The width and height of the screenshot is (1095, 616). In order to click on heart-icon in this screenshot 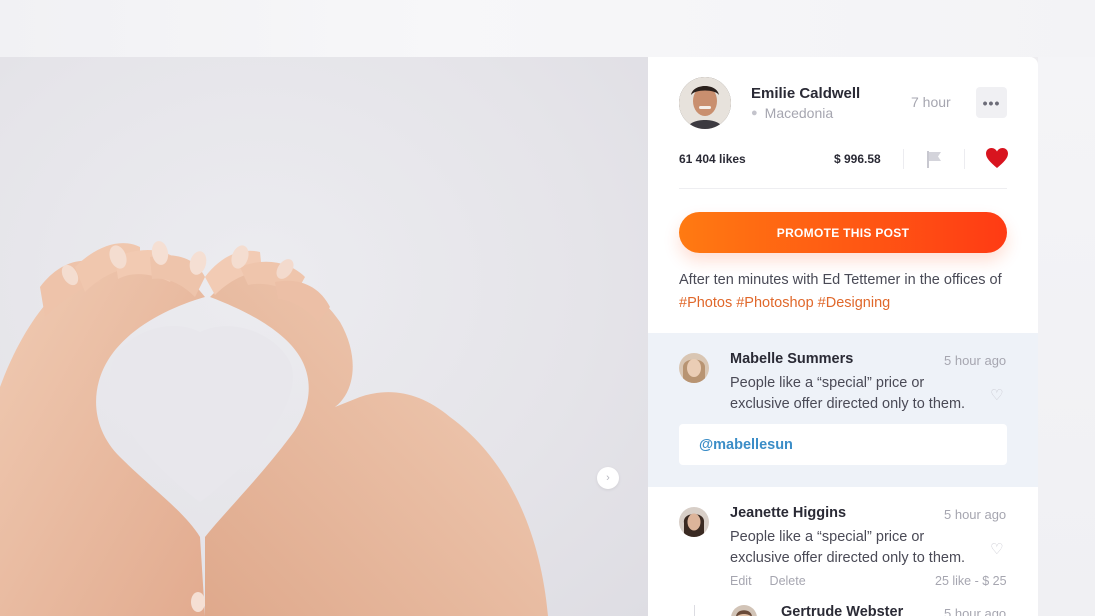, I will do `click(997, 158)`.